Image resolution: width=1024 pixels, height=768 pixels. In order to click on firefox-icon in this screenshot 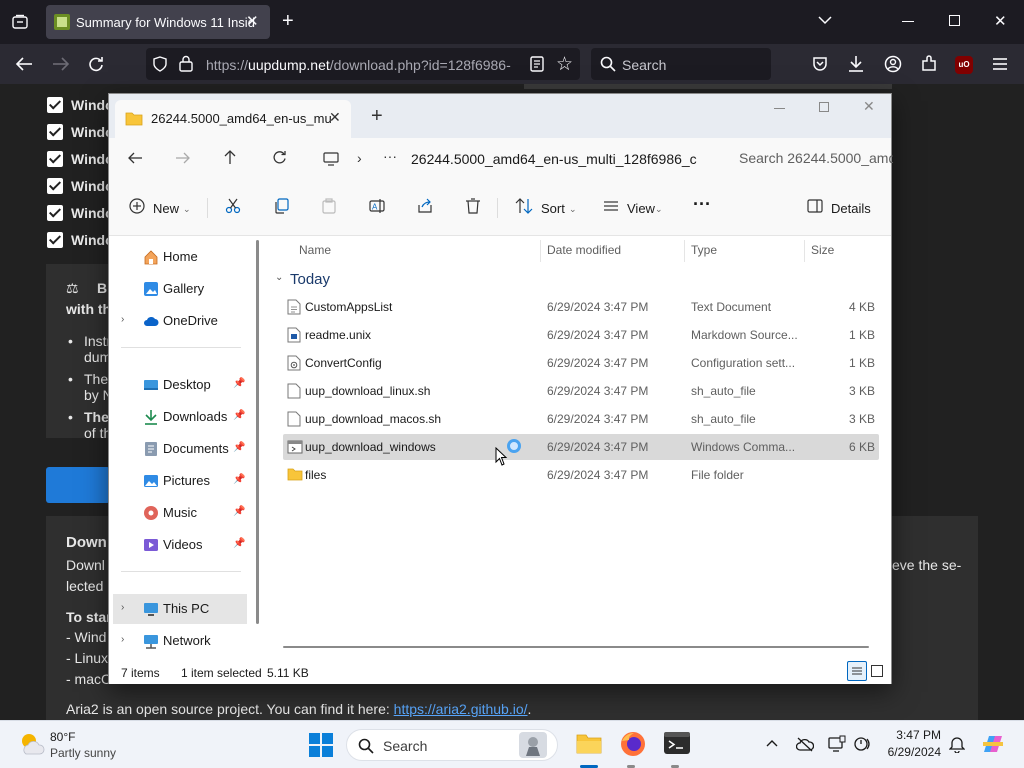, I will do `click(633, 744)`.